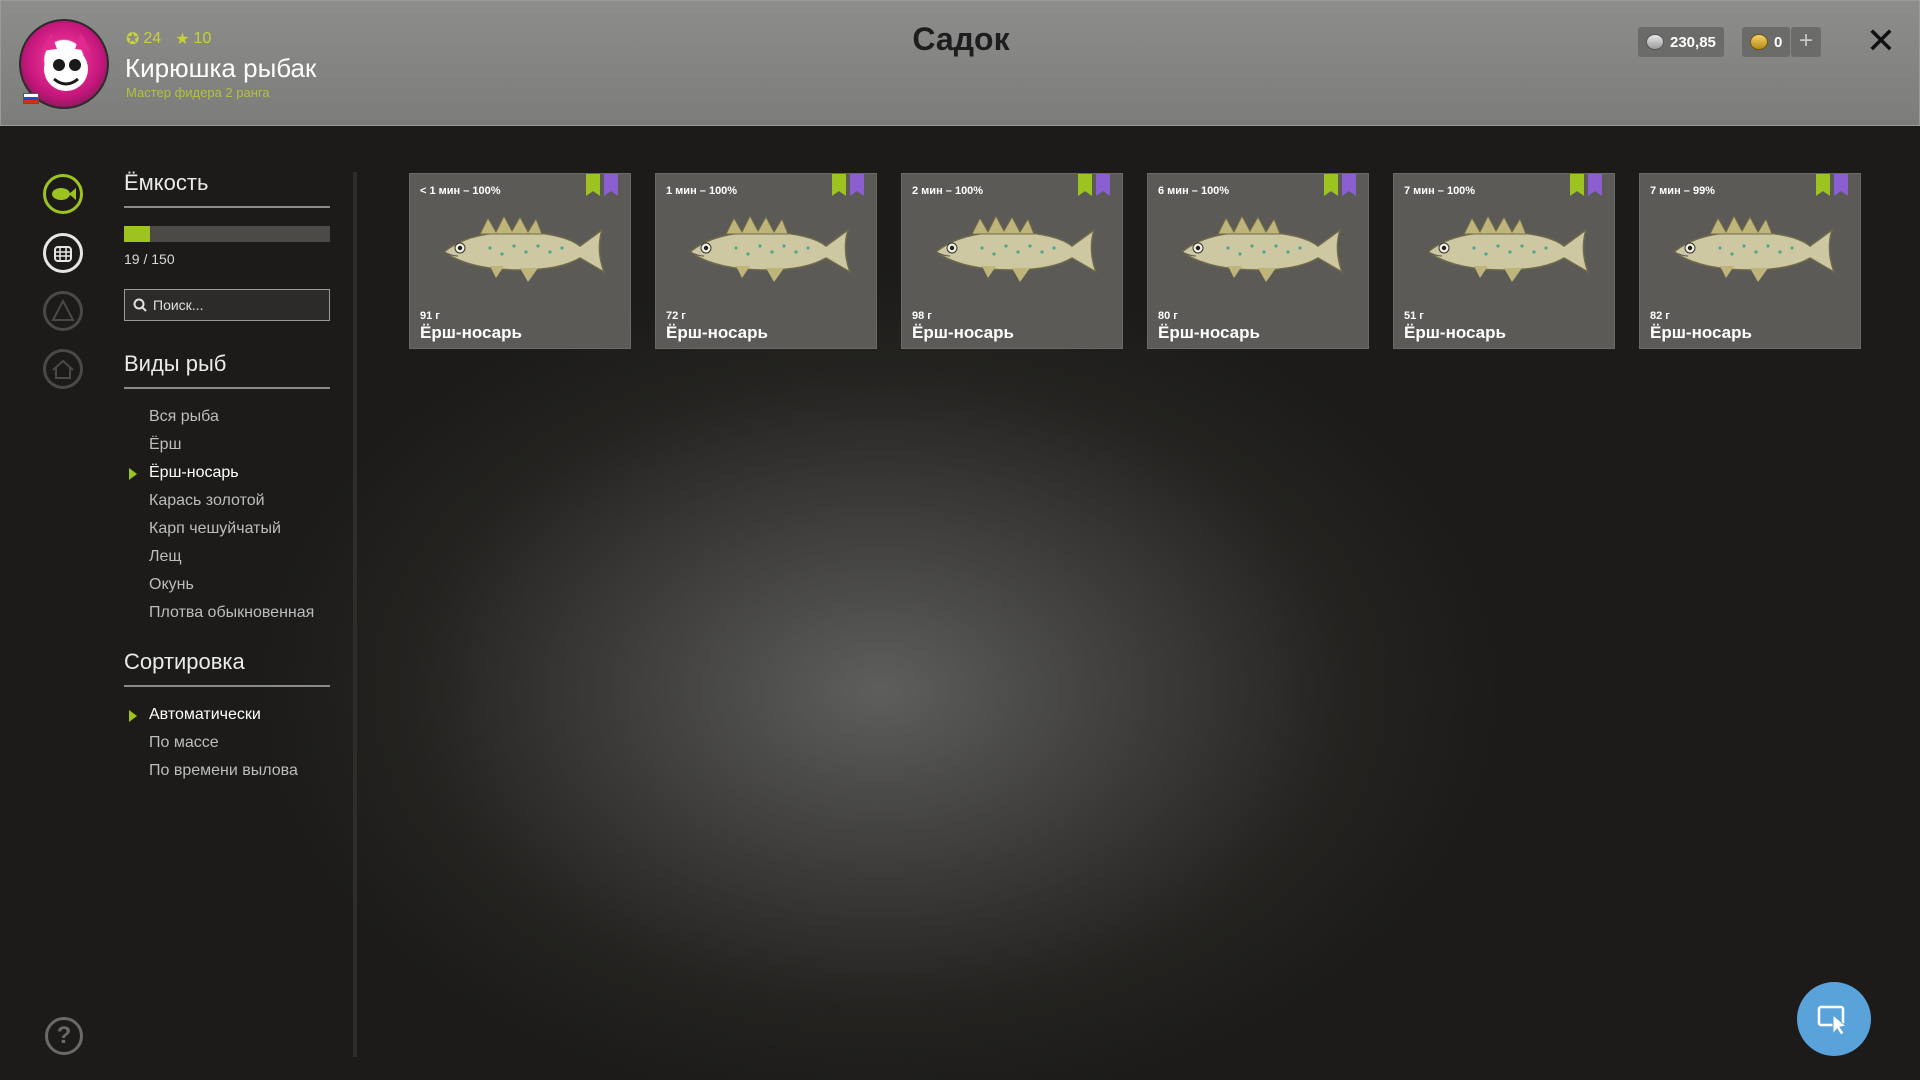 The width and height of the screenshot is (1920, 1080). I want to click on stars-value: 10, so click(202, 38).